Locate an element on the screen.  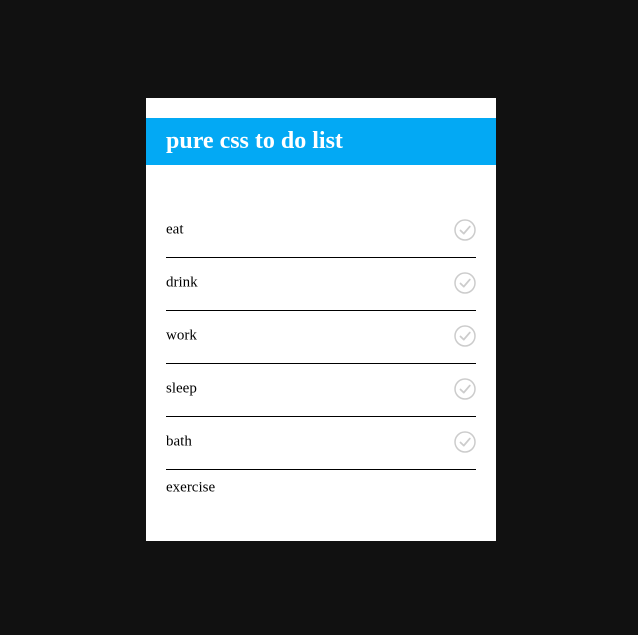
todo-item-bath: bath is located at coordinates (321, 443).